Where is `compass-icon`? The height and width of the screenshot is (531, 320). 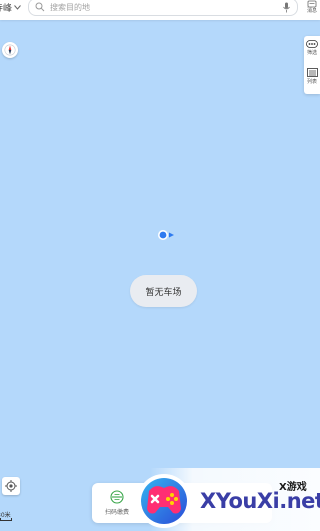
compass-icon is located at coordinates (10, 50).